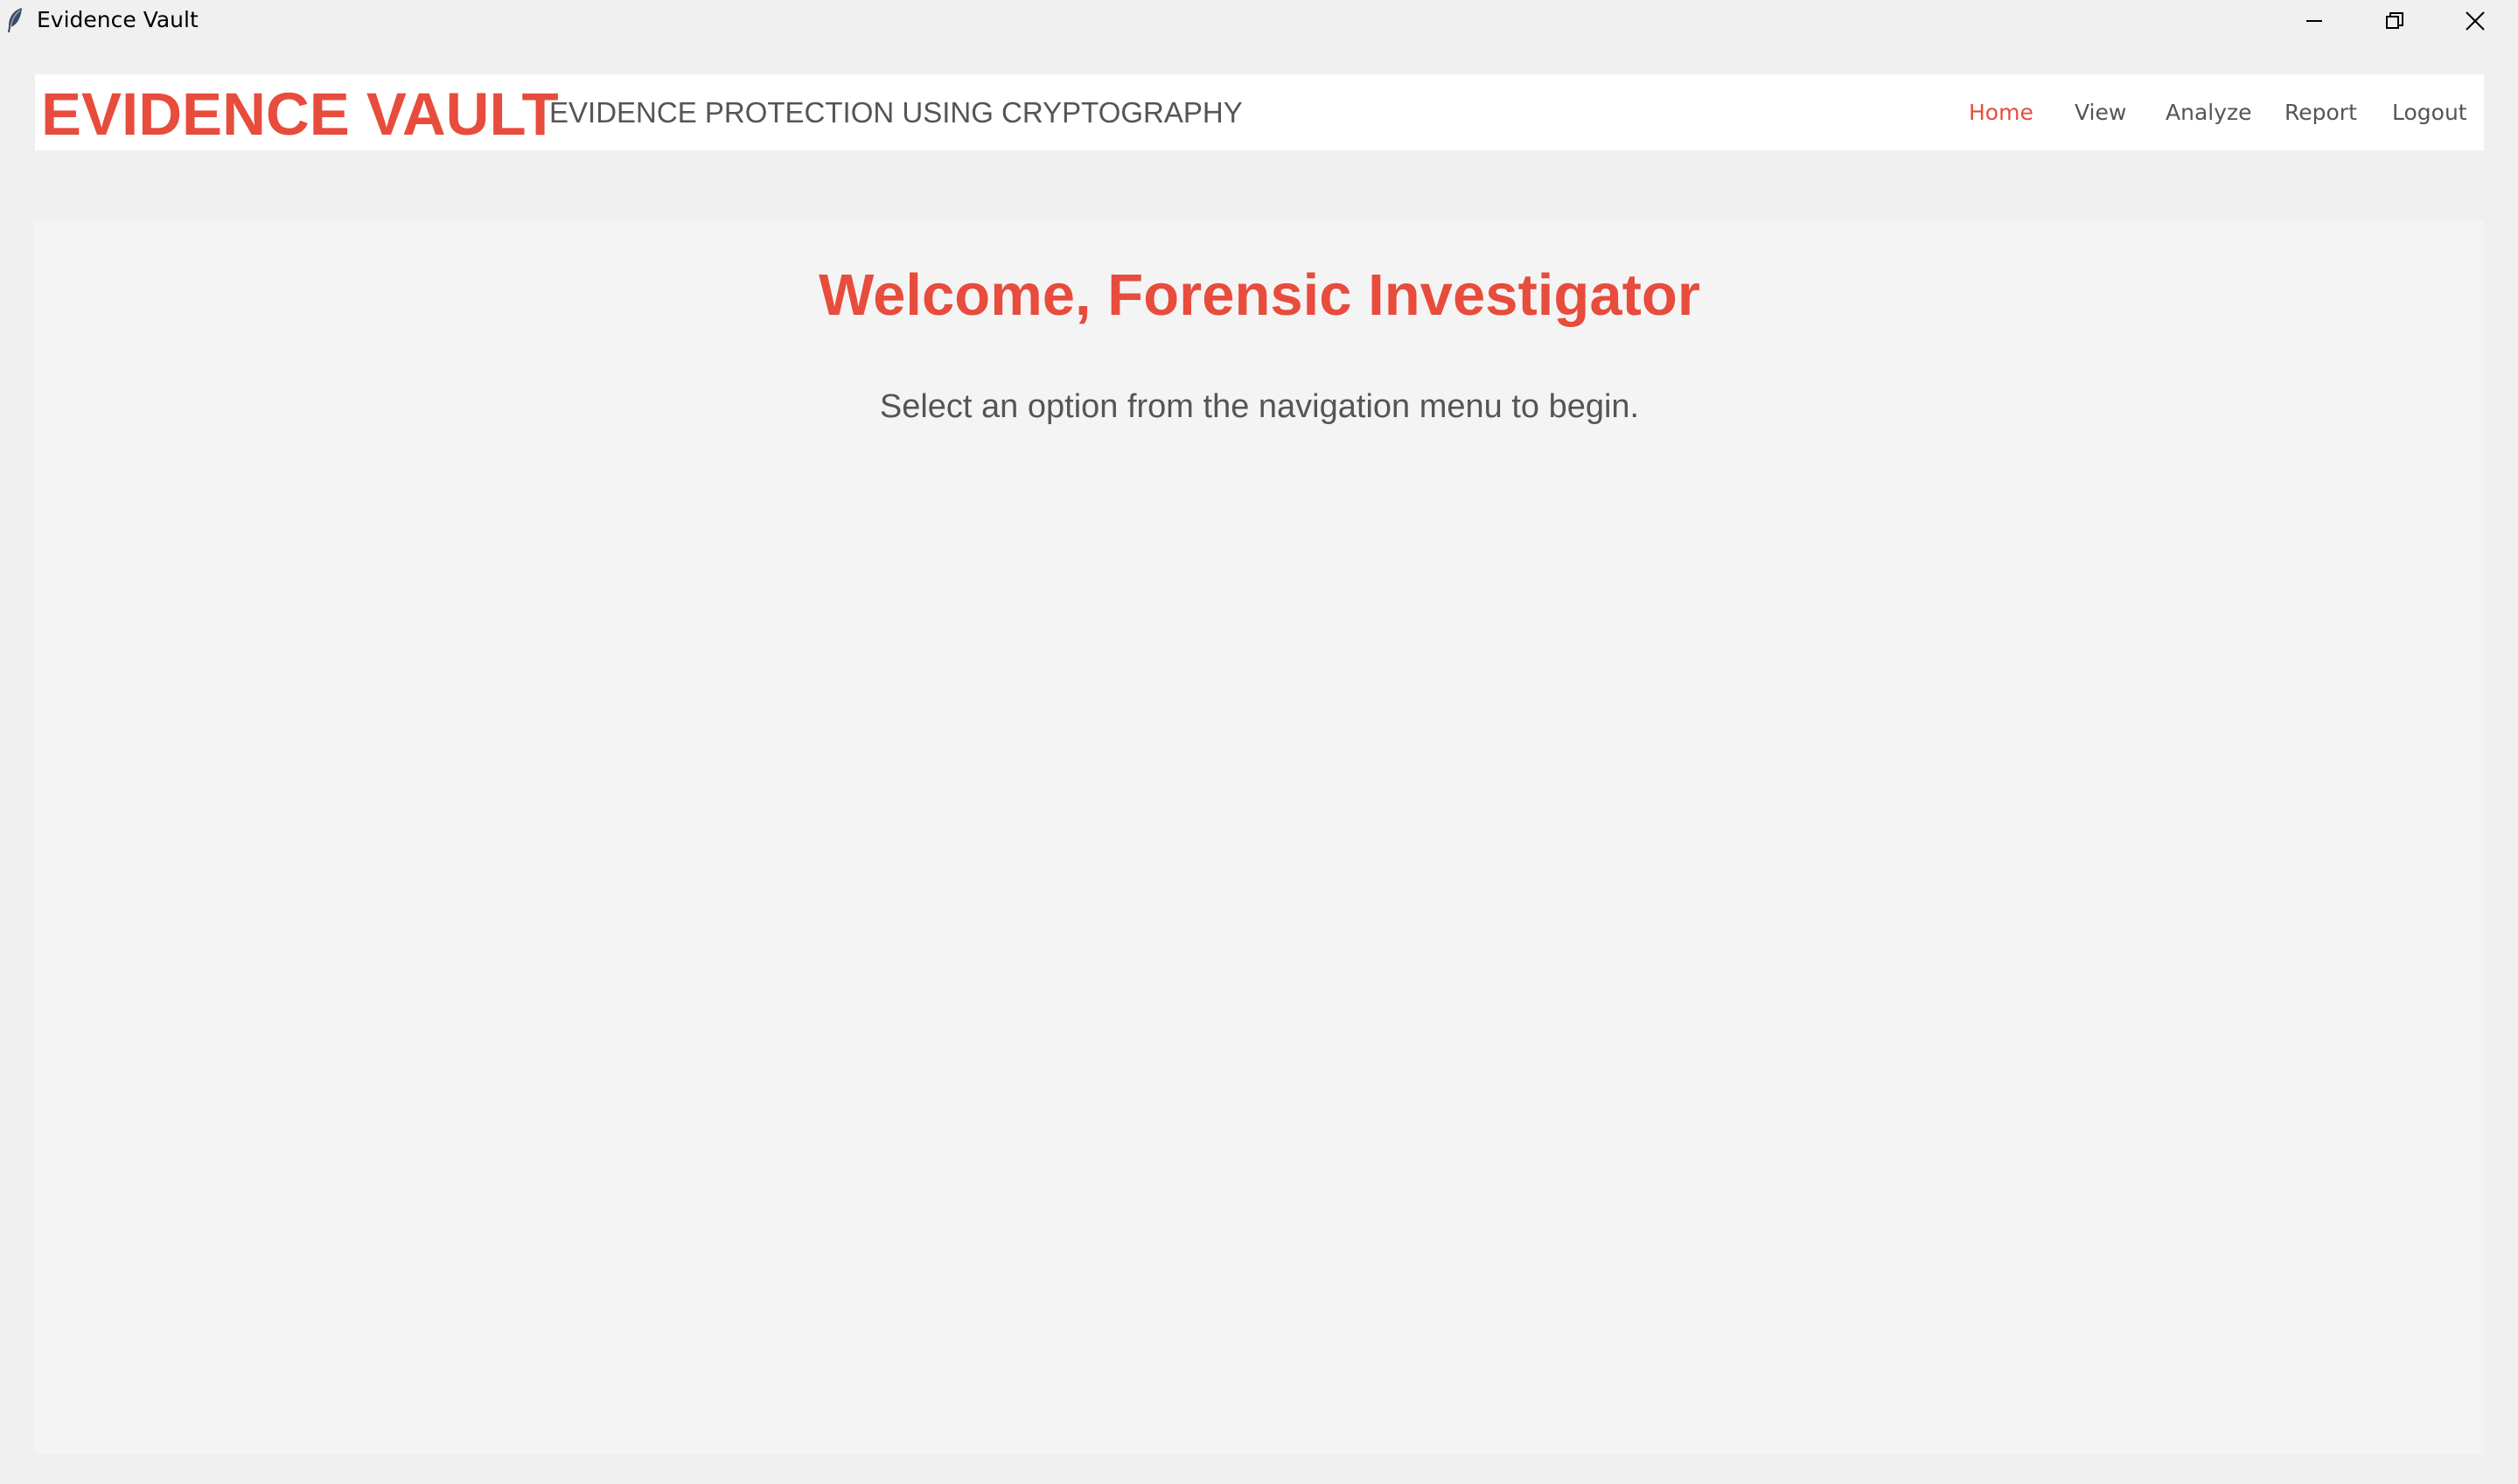 The image size is (2518, 1484). I want to click on close-icon, so click(2476, 21).